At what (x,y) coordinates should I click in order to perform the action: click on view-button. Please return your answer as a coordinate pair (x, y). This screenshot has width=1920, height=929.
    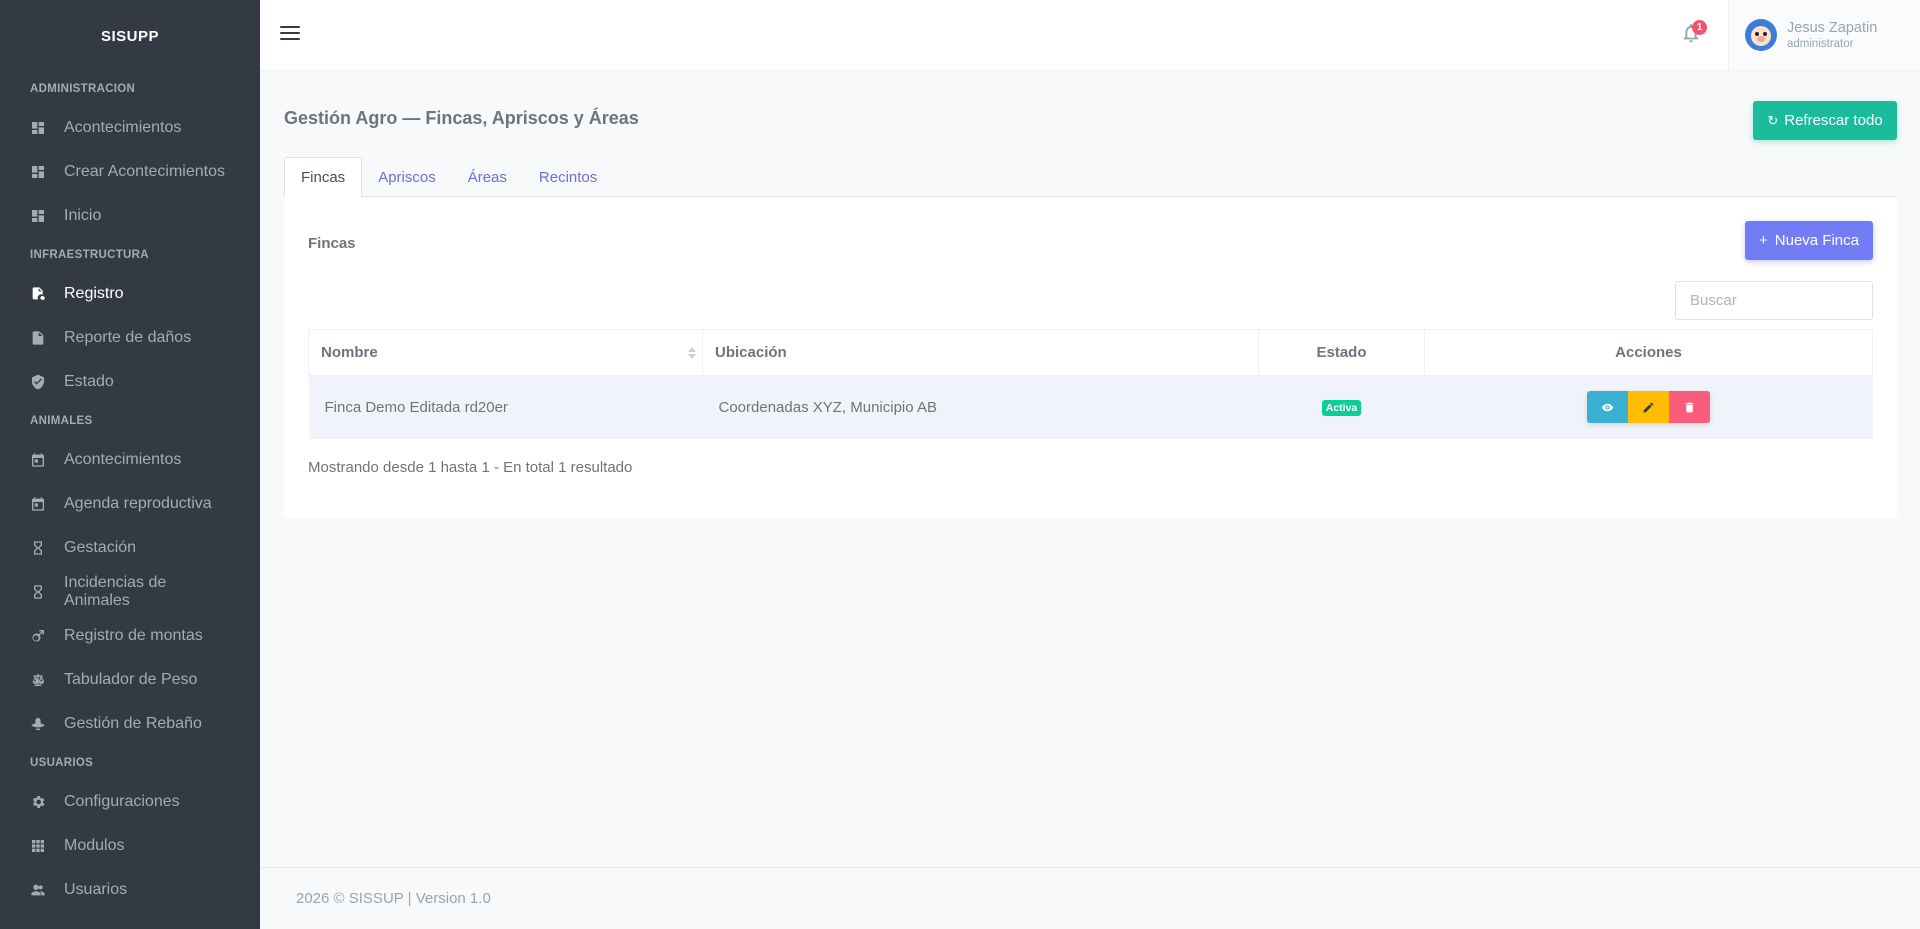
    Looking at the image, I should click on (1607, 407).